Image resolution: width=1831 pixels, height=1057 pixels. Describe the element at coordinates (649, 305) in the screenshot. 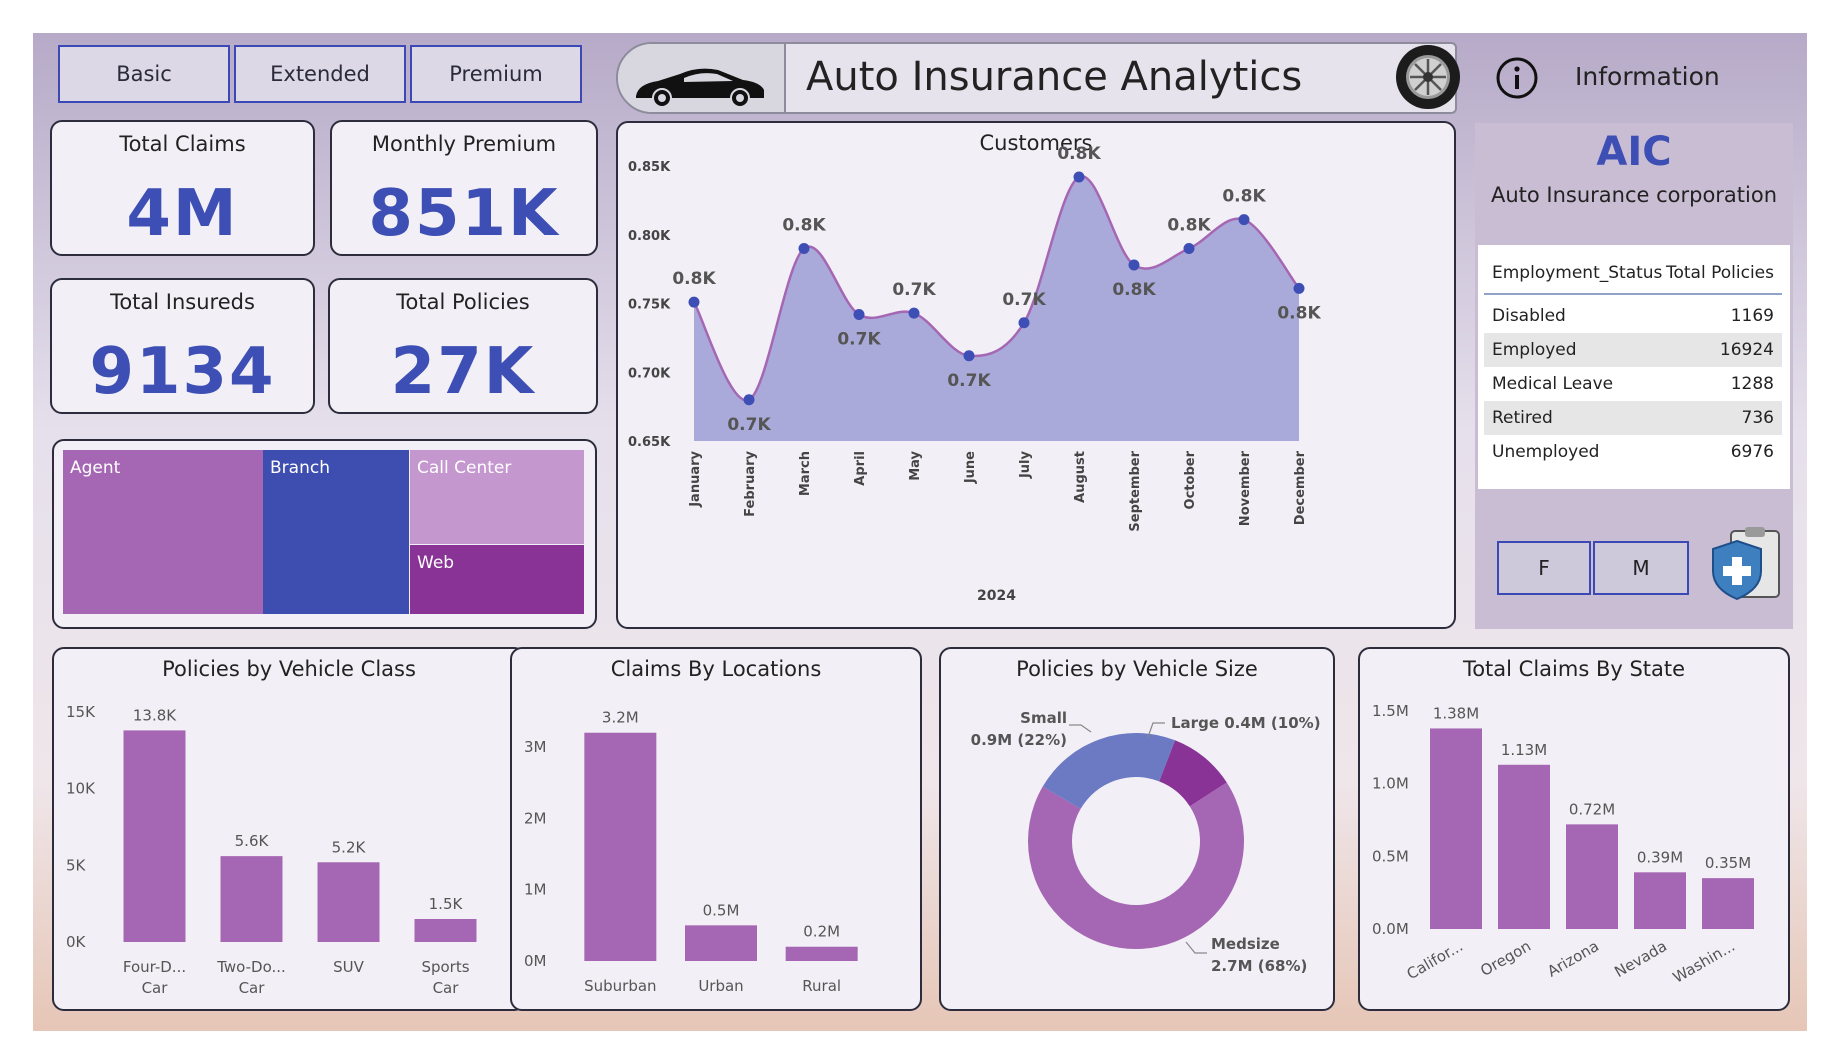

I see `y-tick-label: 0.75K` at that location.